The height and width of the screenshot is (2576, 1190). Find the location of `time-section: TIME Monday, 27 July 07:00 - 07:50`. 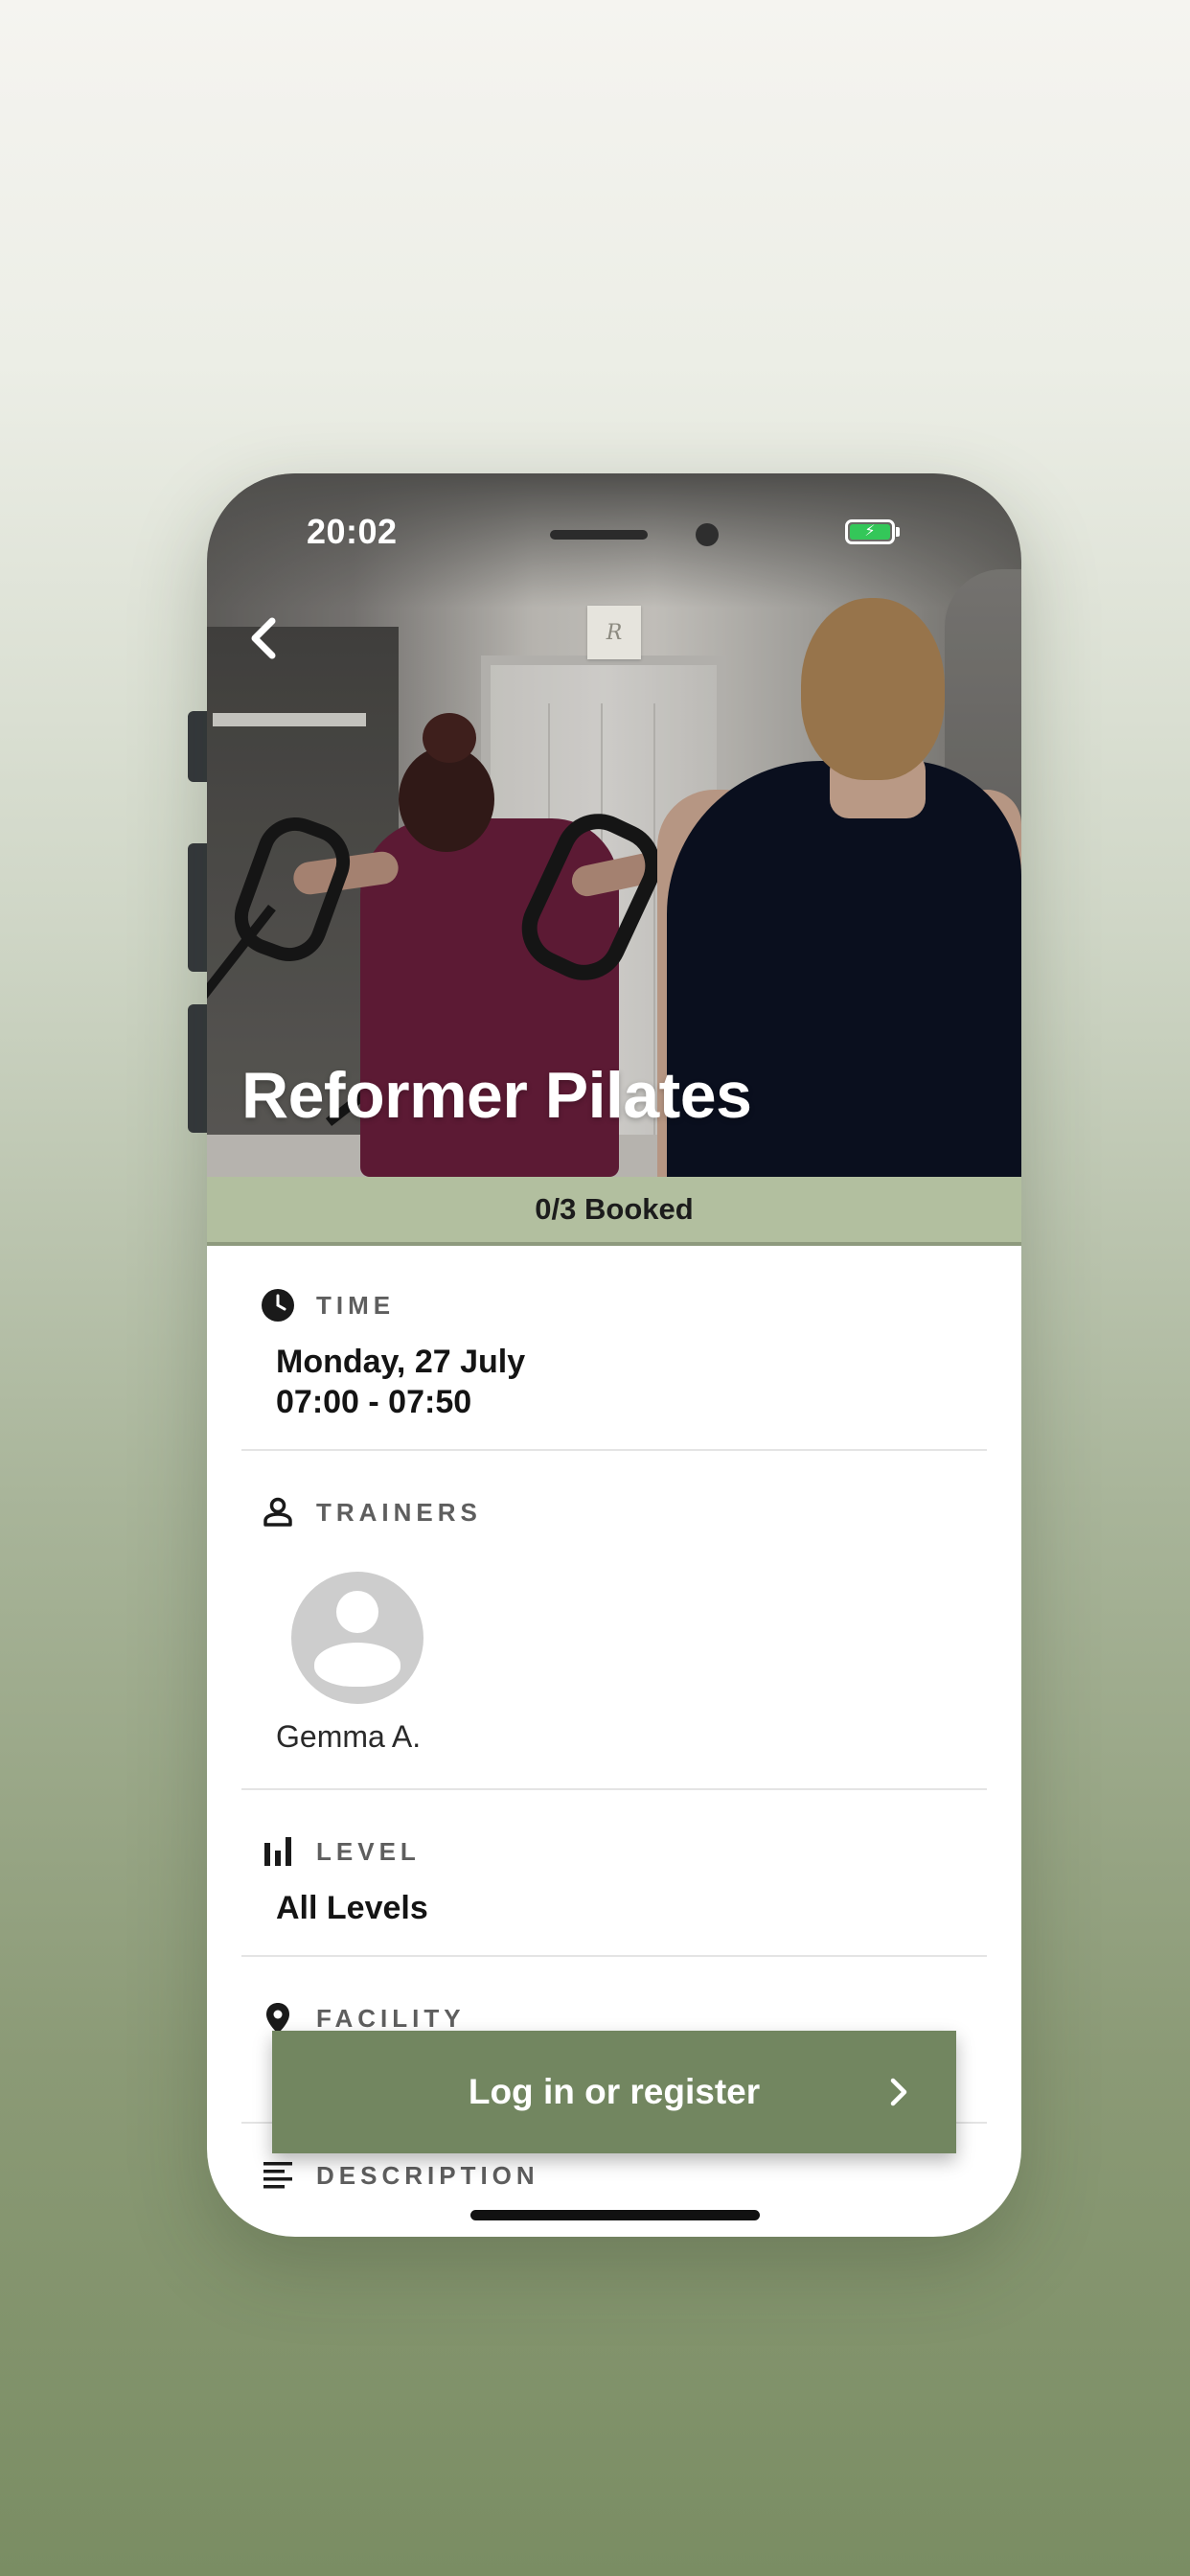

time-section: TIME Monday, 27 July 07:00 - 07:50 is located at coordinates (614, 1348).